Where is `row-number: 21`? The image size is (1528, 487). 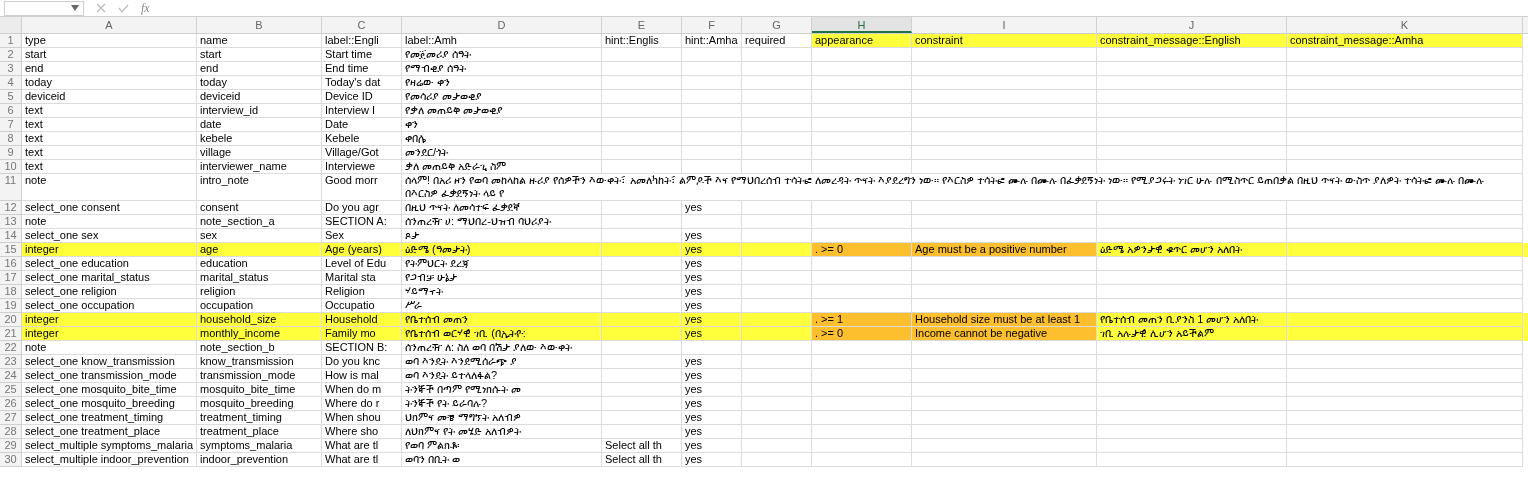 row-number: 21 is located at coordinates (11, 334).